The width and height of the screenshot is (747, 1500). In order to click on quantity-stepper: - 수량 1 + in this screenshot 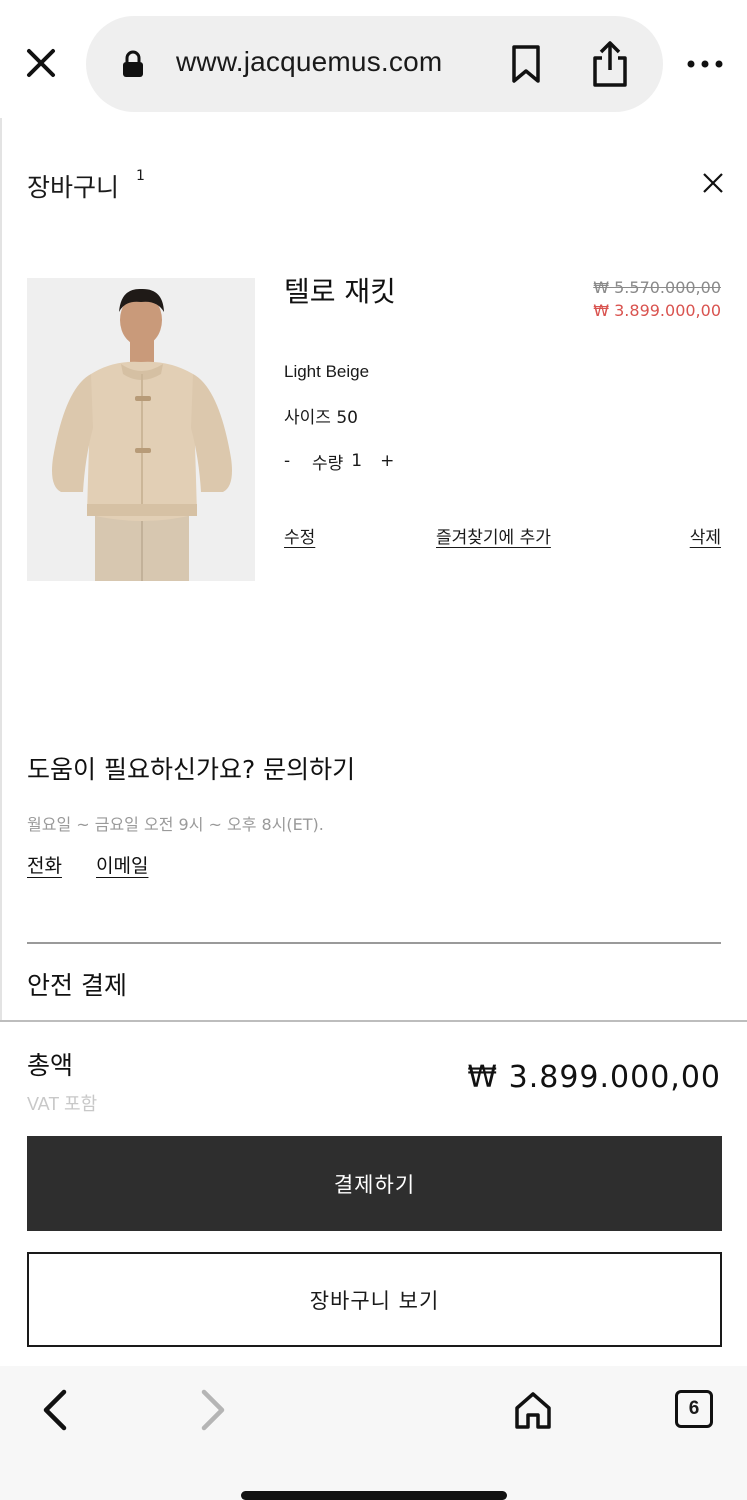, I will do `click(339, 461)`.